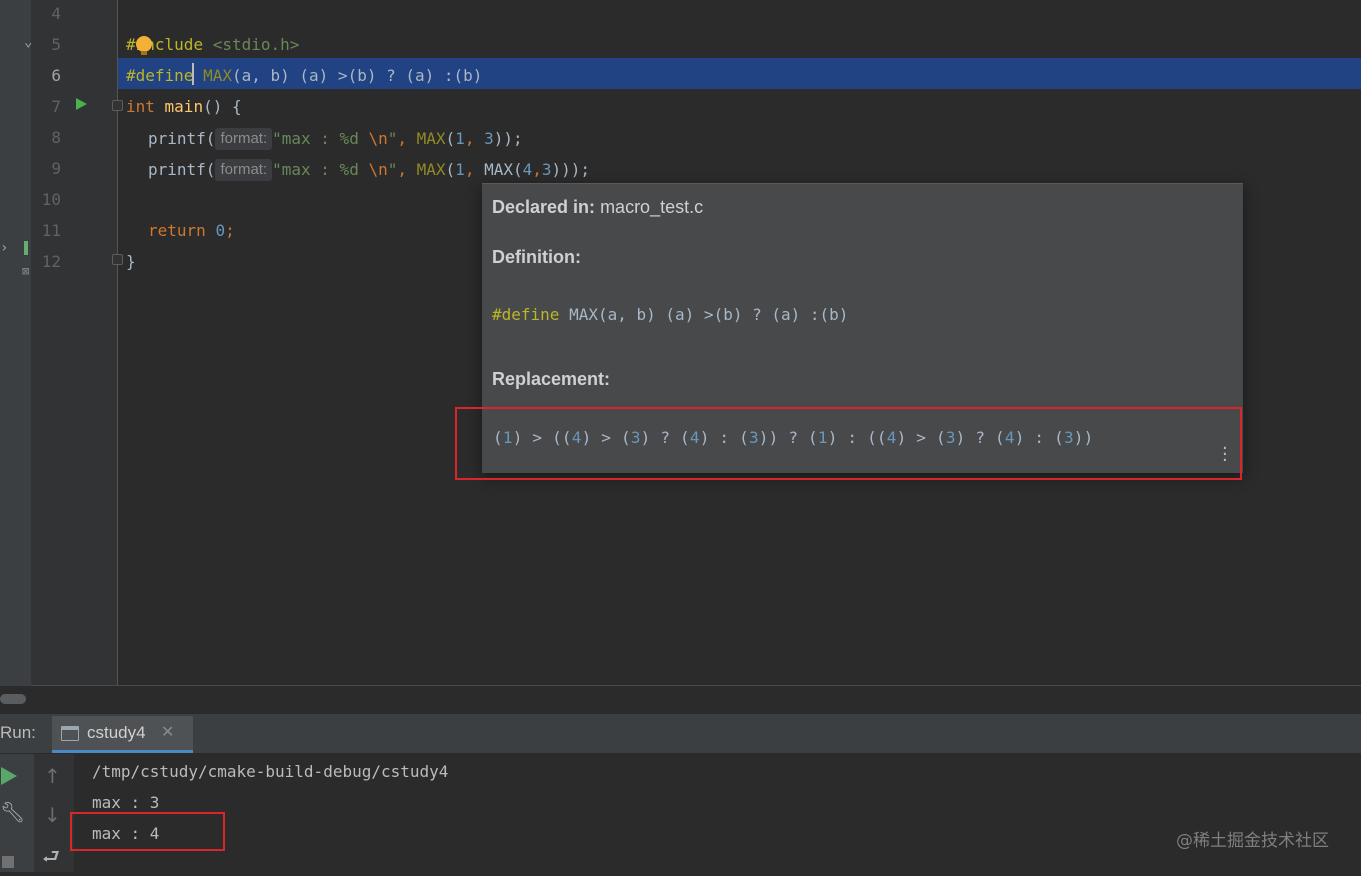 Image resolution: width=1361 pixels, height=876 pixels. Describe the element at coordinates (680, 734) in the screenshot. I see `run-panel-header` at that location.